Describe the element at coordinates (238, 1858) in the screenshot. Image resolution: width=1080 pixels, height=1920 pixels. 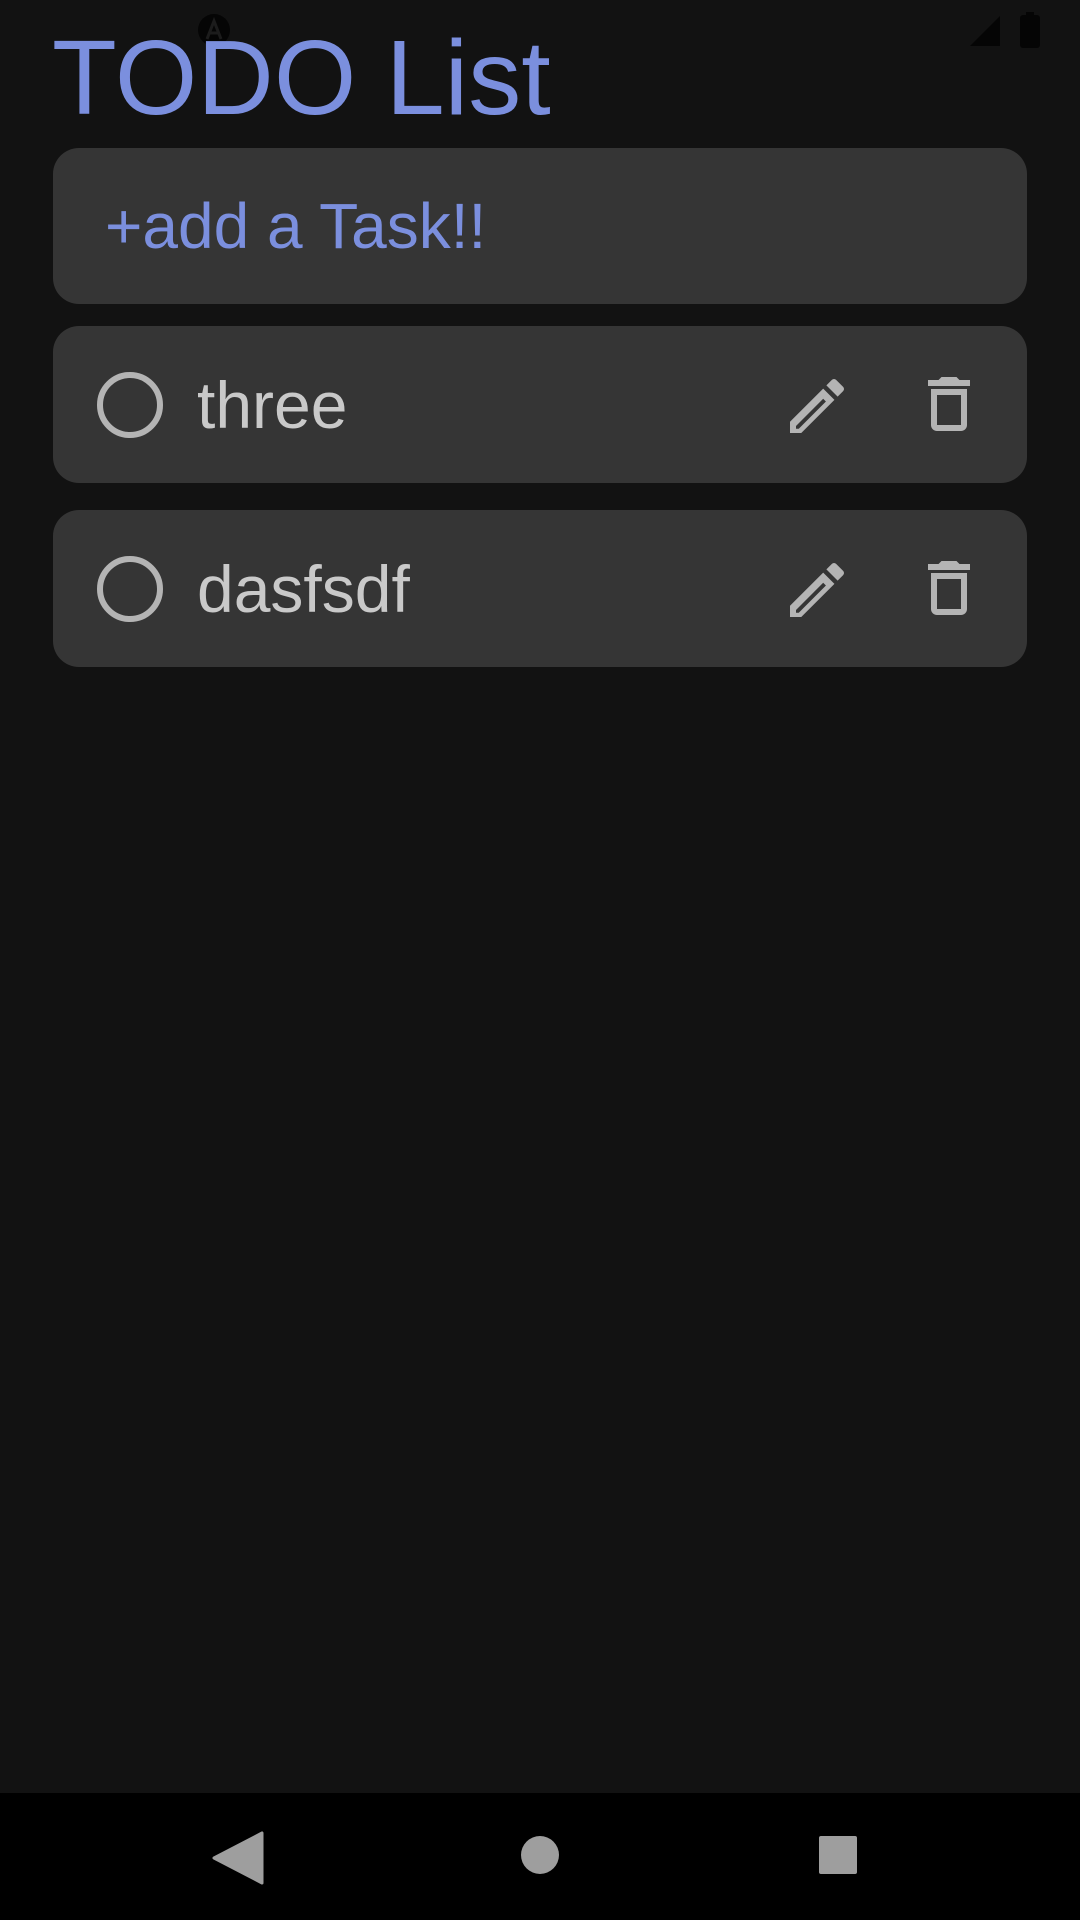
I see `back-triangle-icon` at that location.